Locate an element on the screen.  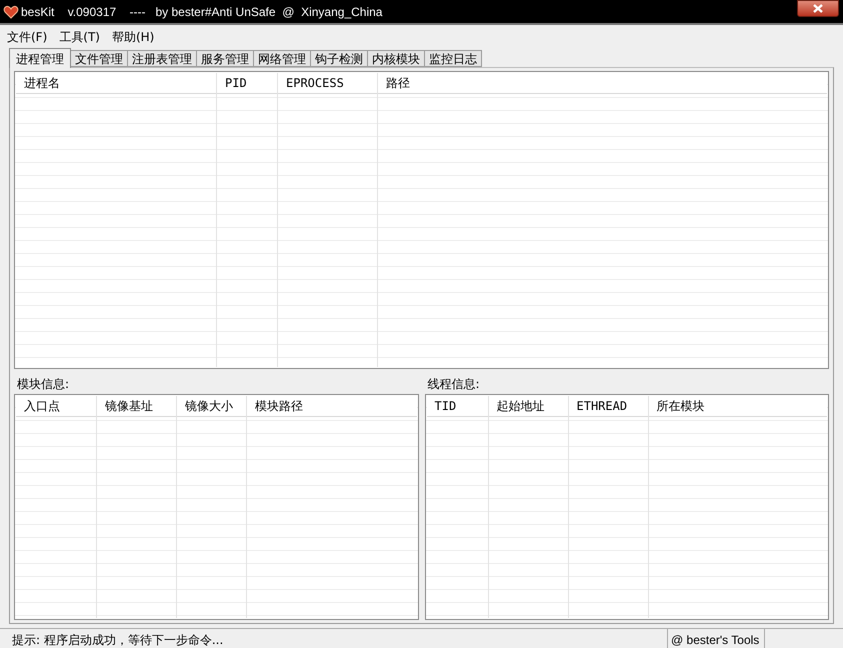
status-credit: @ bester's Tools is located at coordinates (716, 638).